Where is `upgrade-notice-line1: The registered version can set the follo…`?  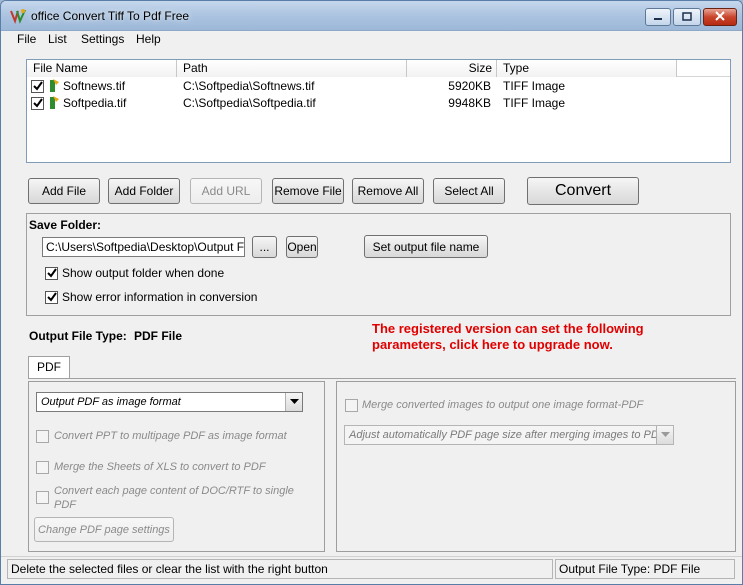 upgrade-notice-line1: The registered version can set the follo… is located at coordinates (508, 328).